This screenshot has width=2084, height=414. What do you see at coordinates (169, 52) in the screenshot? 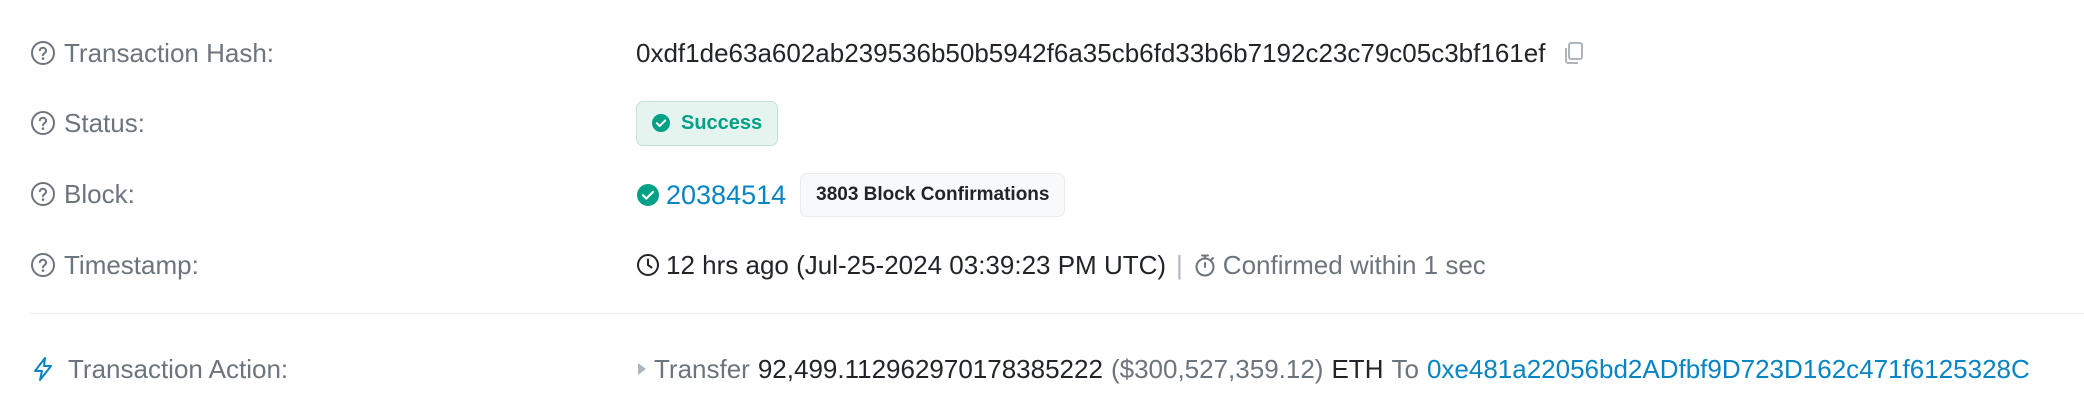
I see `transaction-hash-label-text: Transaction Hash:` at bounding box center [169, 52].